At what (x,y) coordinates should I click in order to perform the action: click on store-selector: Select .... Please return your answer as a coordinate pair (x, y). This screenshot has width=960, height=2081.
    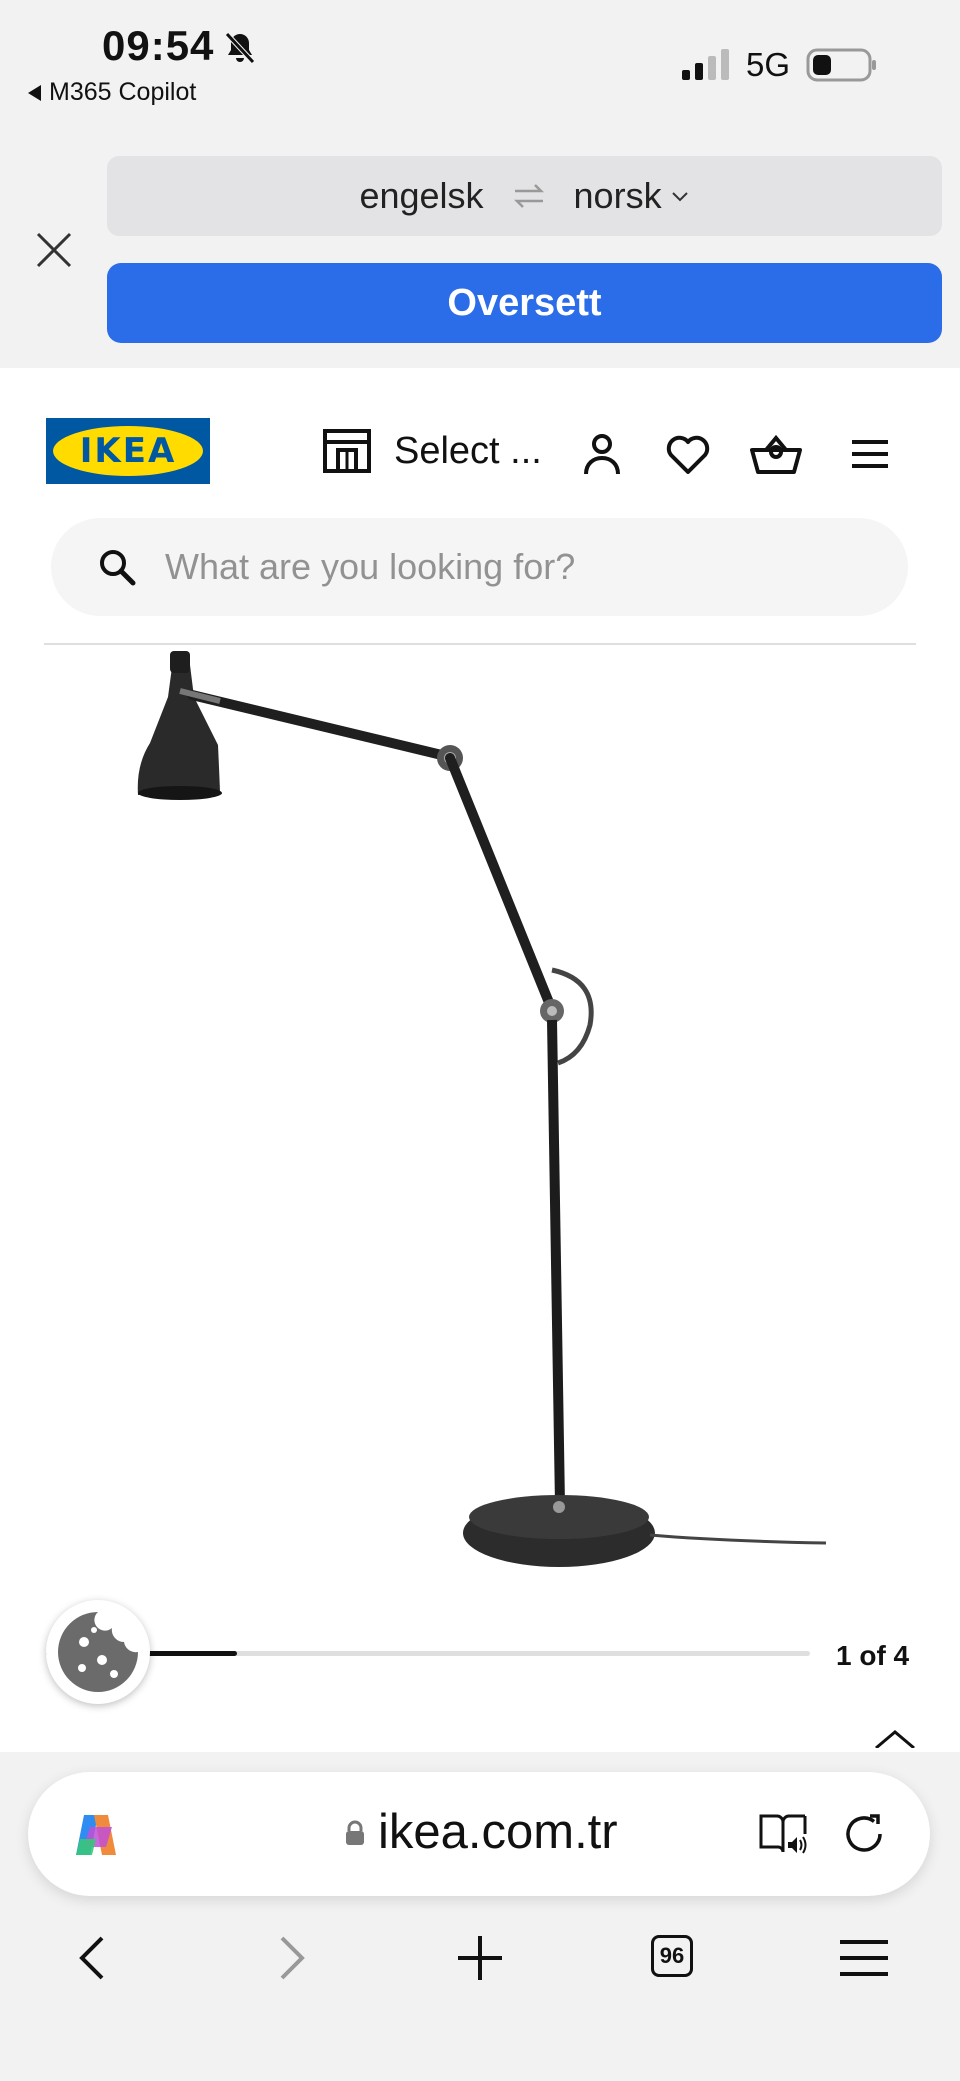
    Looking at the image, I should click on (432, 451).